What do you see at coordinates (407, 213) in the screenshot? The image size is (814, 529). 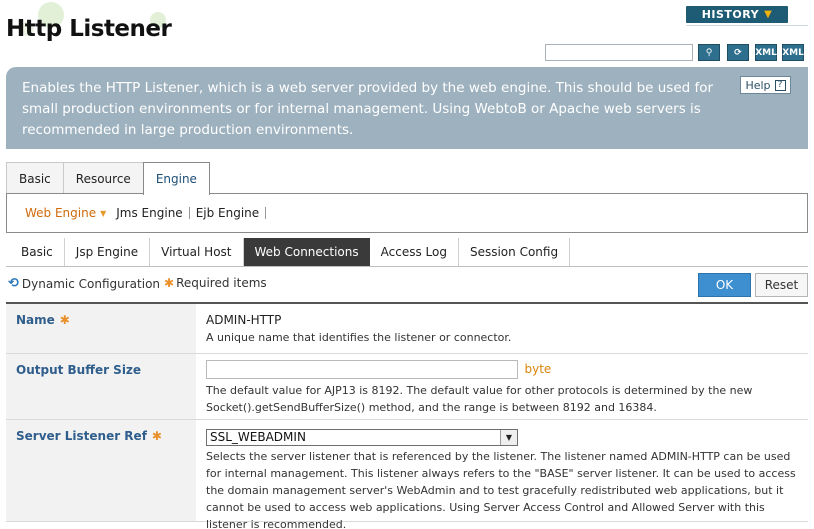 I see `engine-subnav-panel: Web Engine ▼ Jms Engine Ejb Engine` at bounding box center [407, 213].